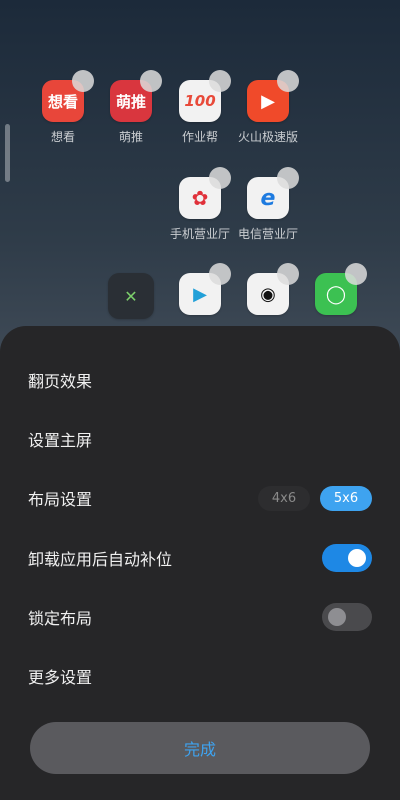 This screenshot has height=800, width=400. I want to click on app-unicom-icon: ✿, so click(205, 193).